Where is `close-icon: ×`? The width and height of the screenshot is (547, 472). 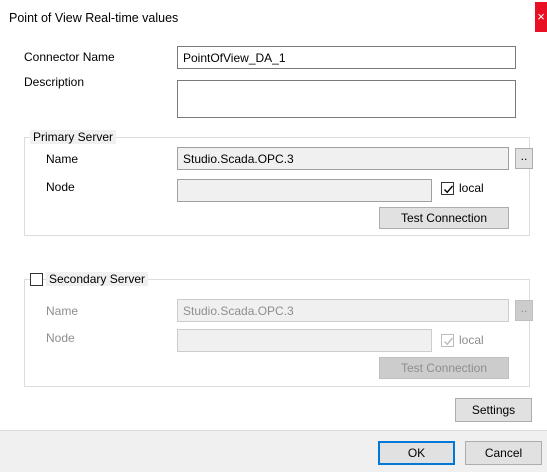 close-icon: × is located at coordinates (541, 16).